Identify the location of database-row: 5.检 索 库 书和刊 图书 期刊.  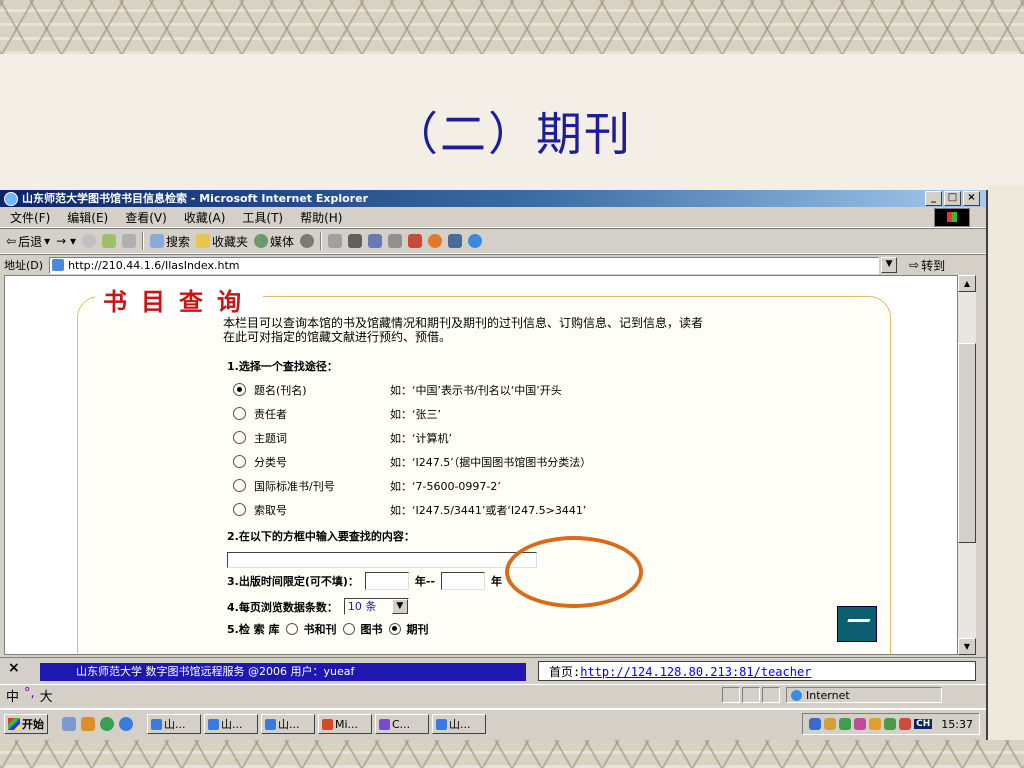
(328, 629).